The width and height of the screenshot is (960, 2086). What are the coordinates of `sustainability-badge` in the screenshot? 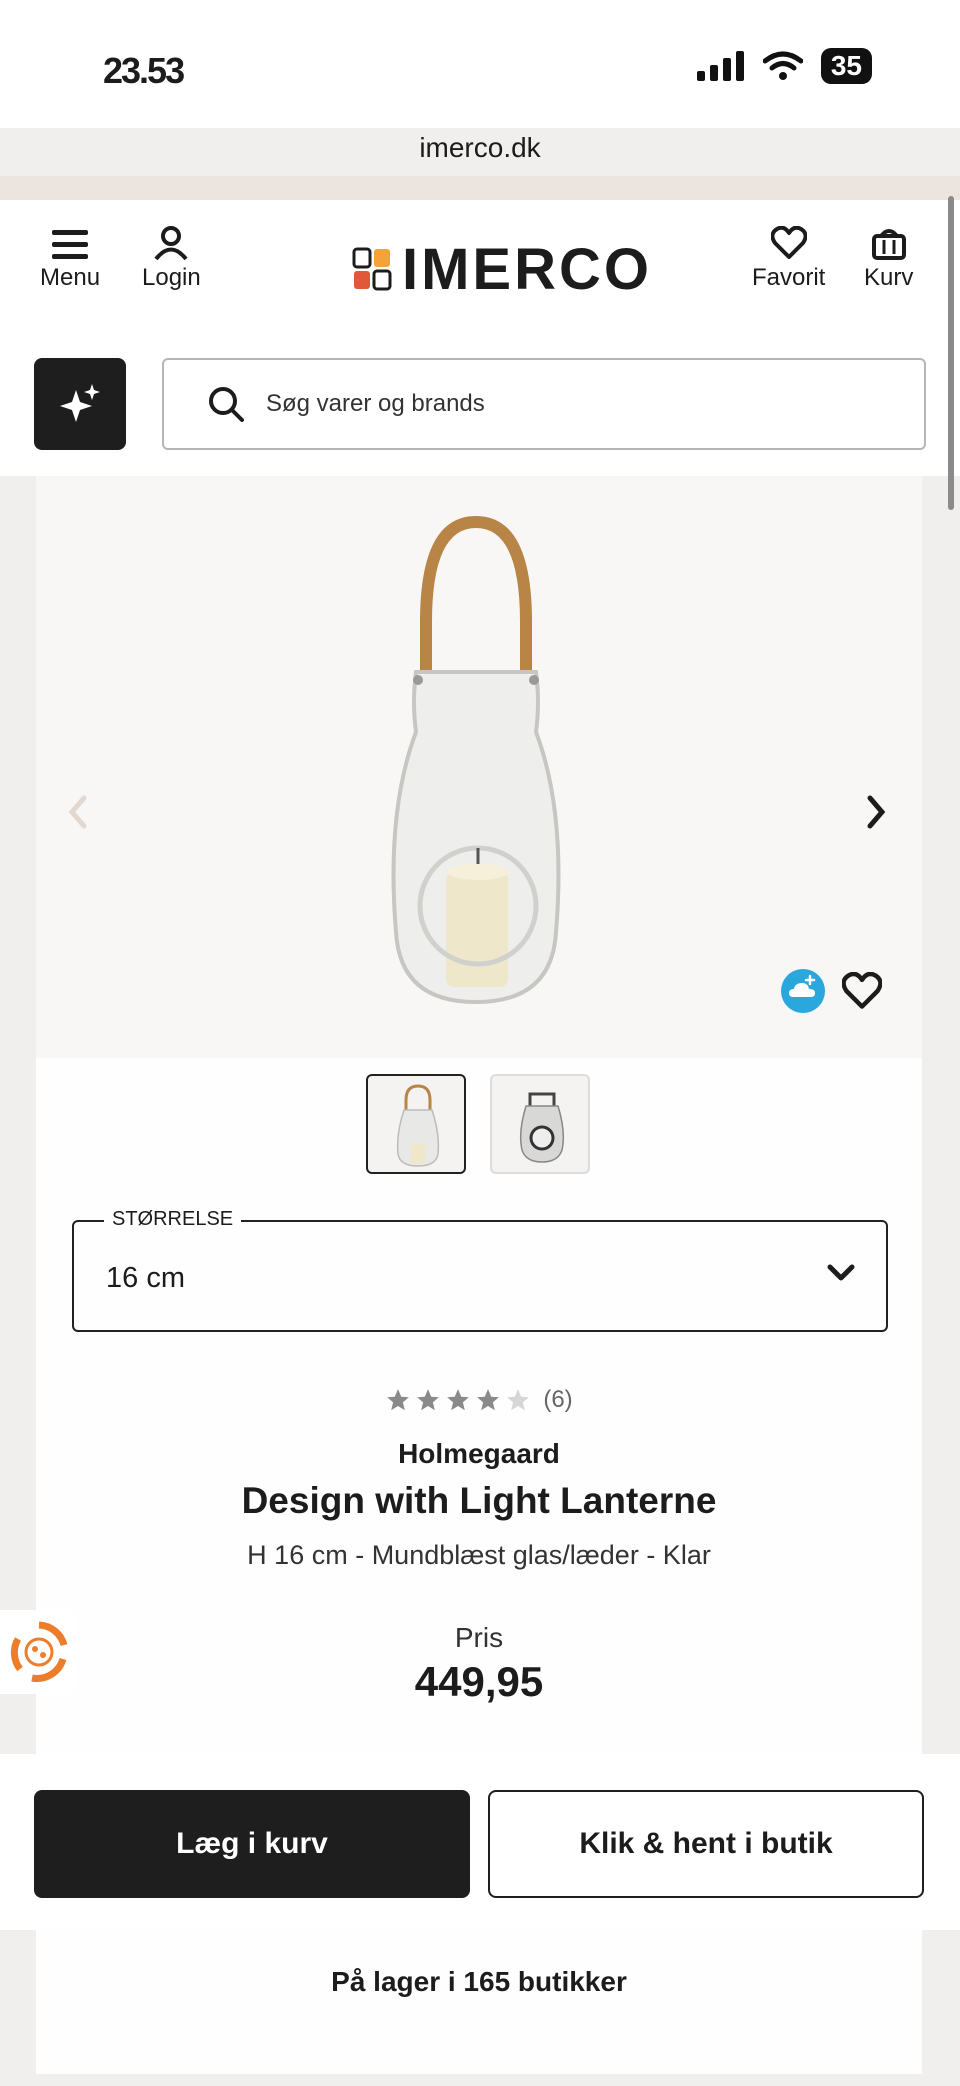 It's located at (39, 1652).